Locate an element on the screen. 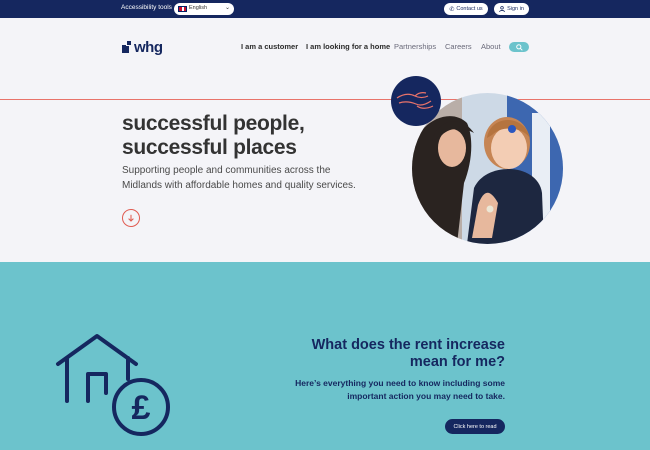 The height and width of the screenshot is (450, 650). rent-heading: What does the rent increase mean for me? is located at coordinates (408, 353).